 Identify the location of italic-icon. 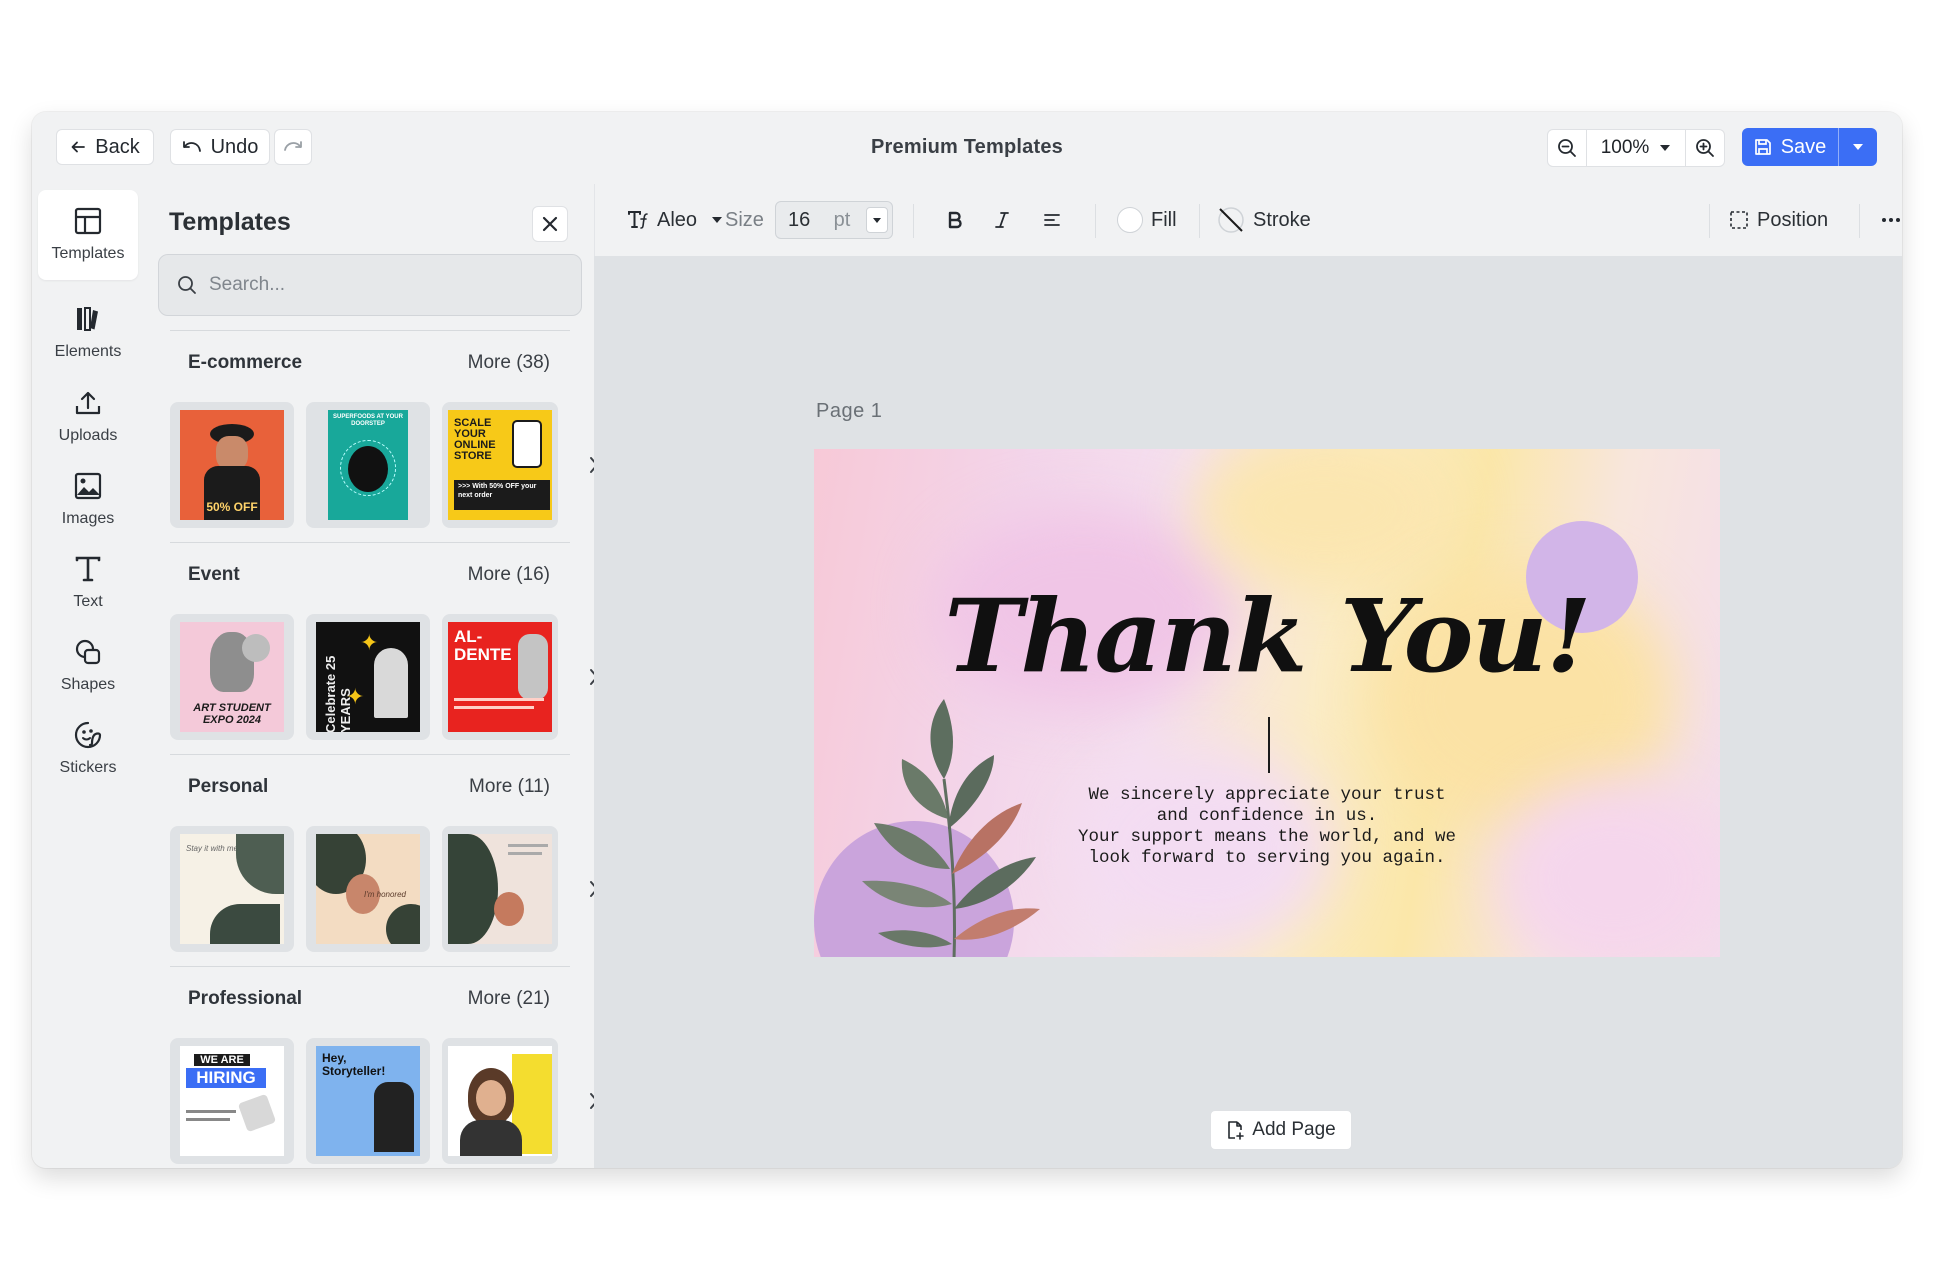
(1002, 220).